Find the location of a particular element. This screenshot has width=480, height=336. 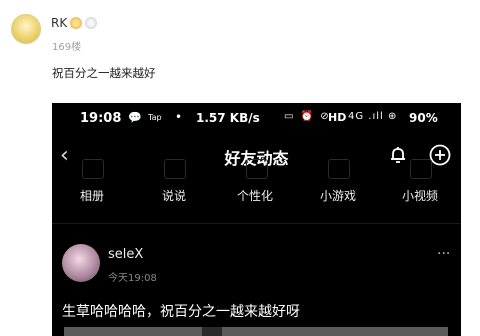

battery-percent: 90% is located at coordinates (423, 118).